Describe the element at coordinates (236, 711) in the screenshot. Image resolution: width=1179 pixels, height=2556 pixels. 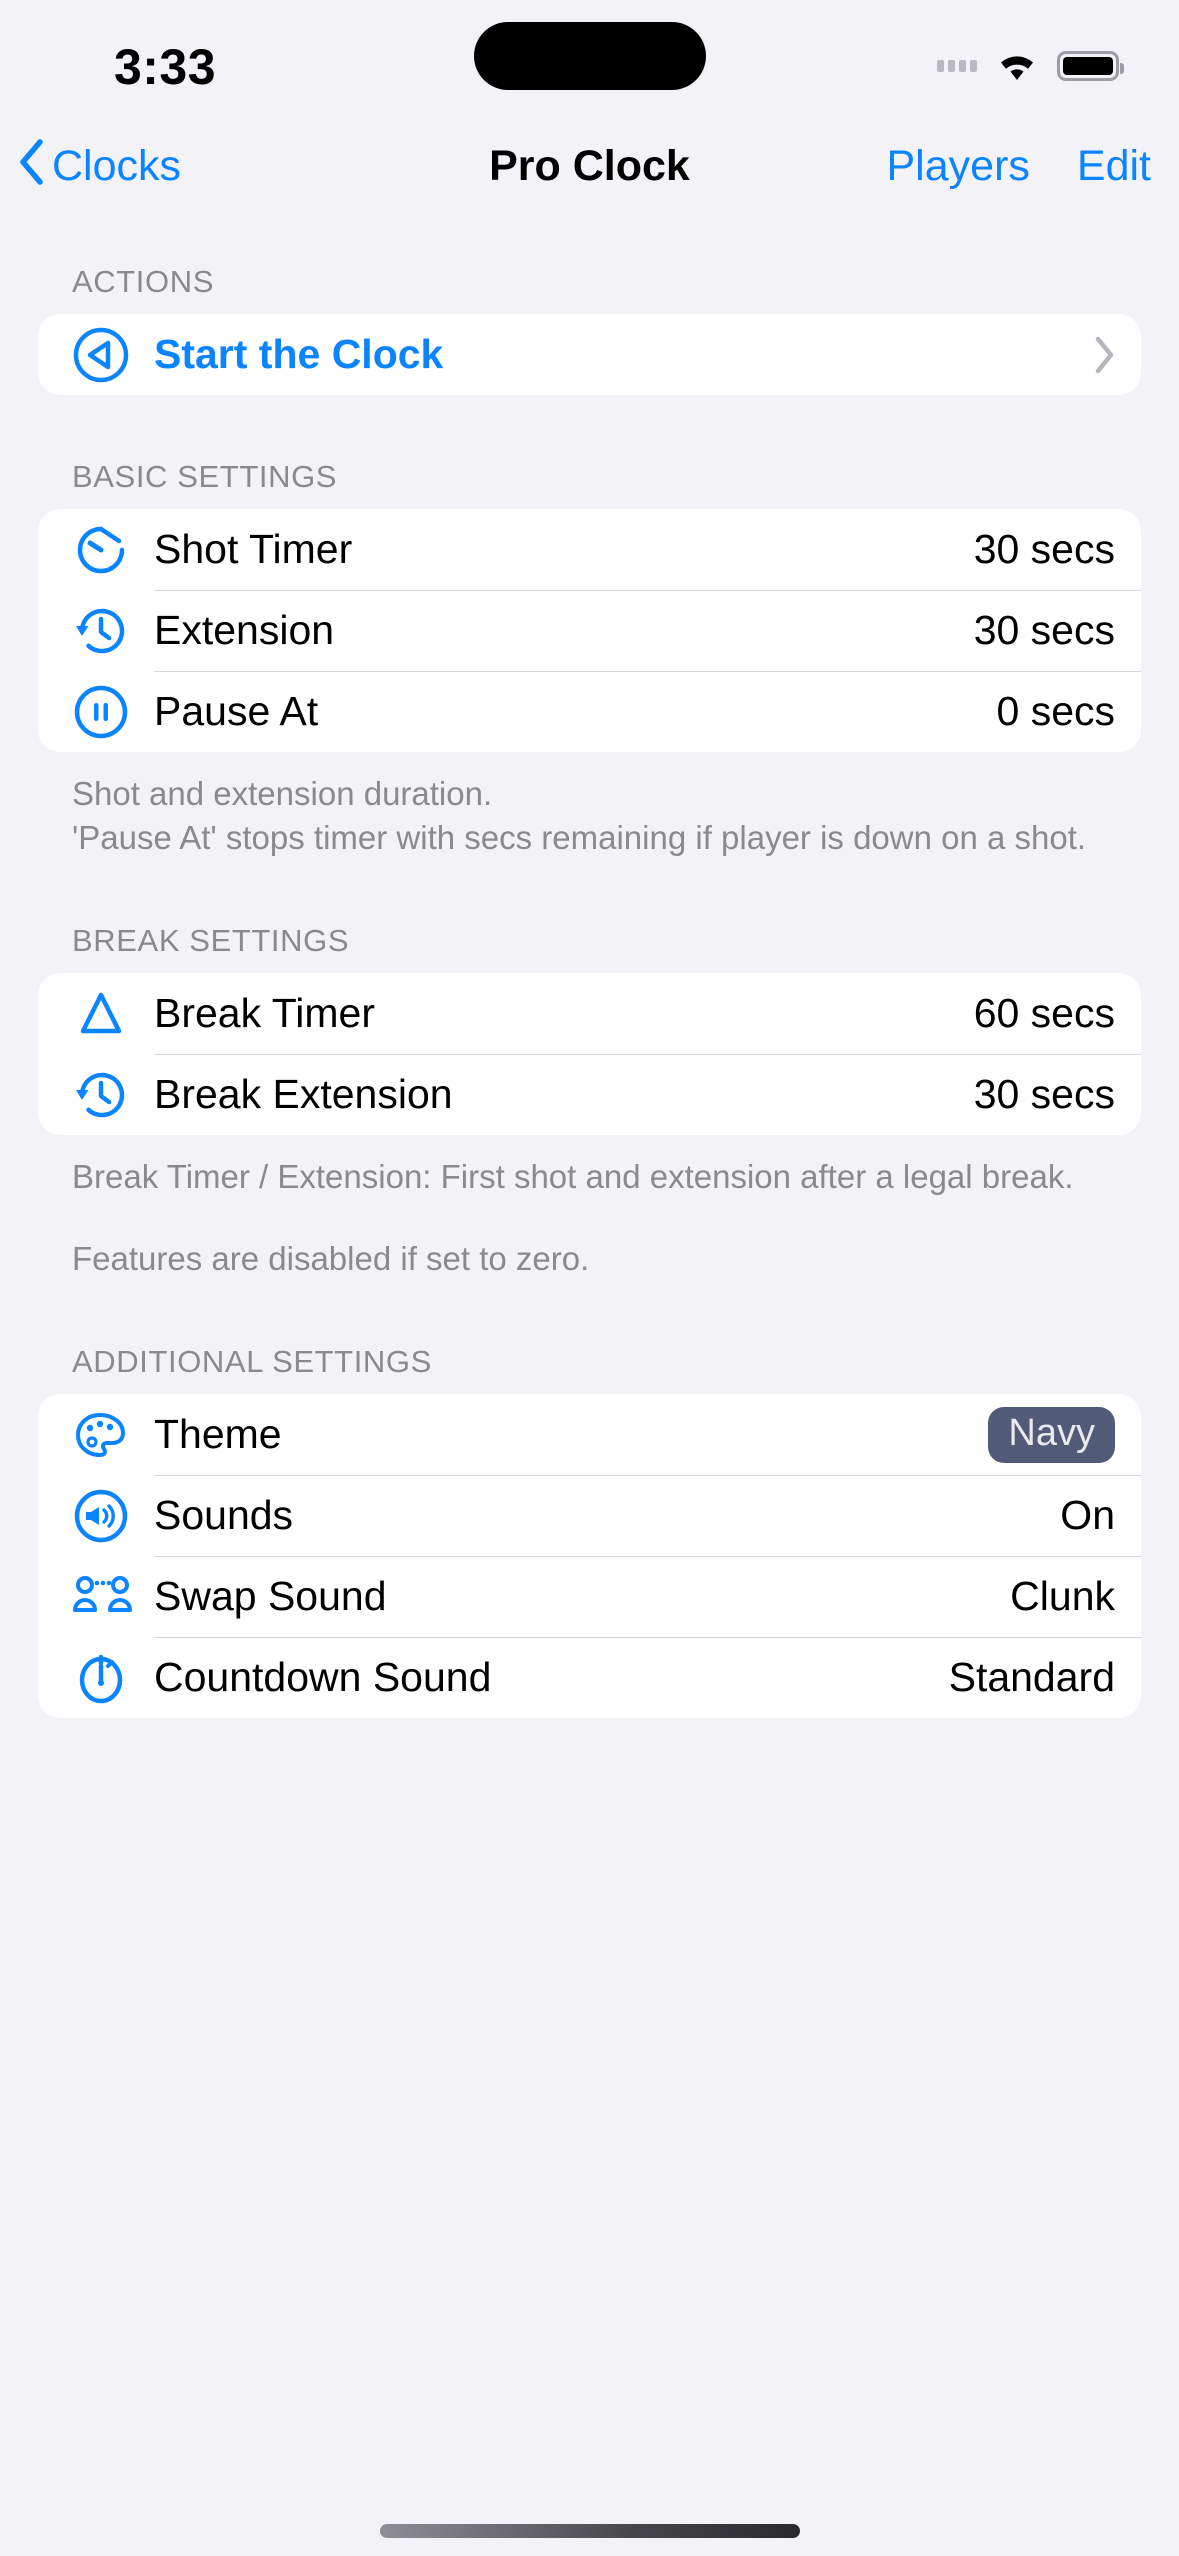
I see `row-label: Pause At` at that location.